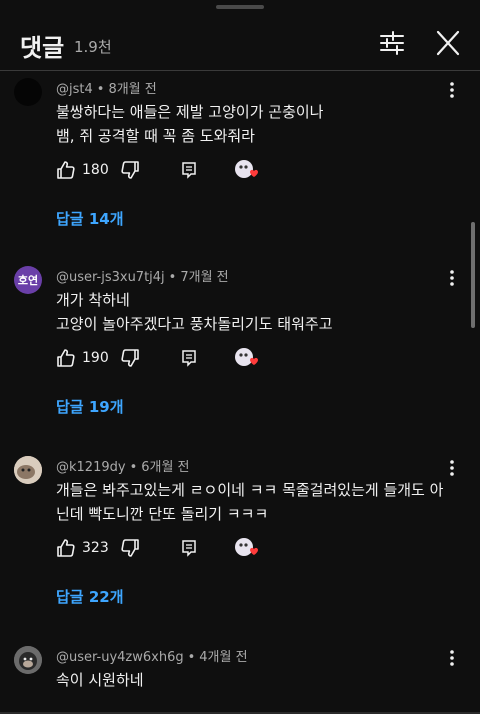 This screenshot has width=480, height=714. I want to click on view-replies-button: 답글 22개, so click(90, 596).